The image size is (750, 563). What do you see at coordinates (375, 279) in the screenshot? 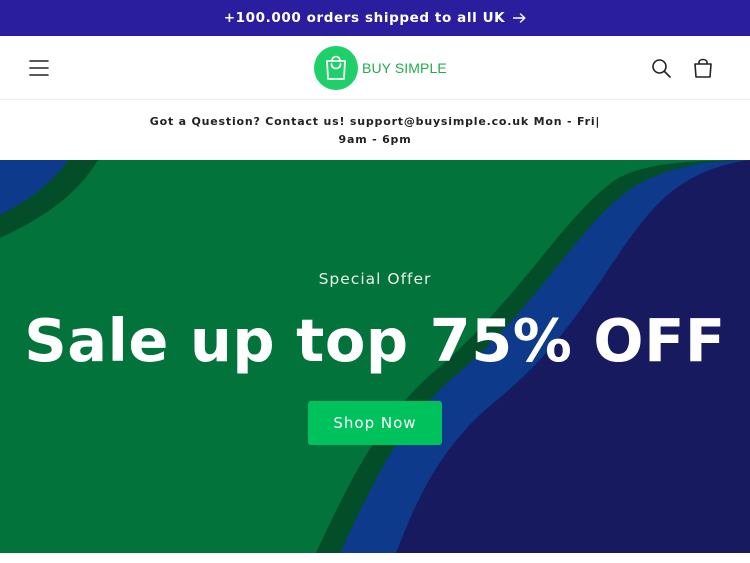
I see `hero-eyebrow: Special Offer` at bounding box center [375, 279].